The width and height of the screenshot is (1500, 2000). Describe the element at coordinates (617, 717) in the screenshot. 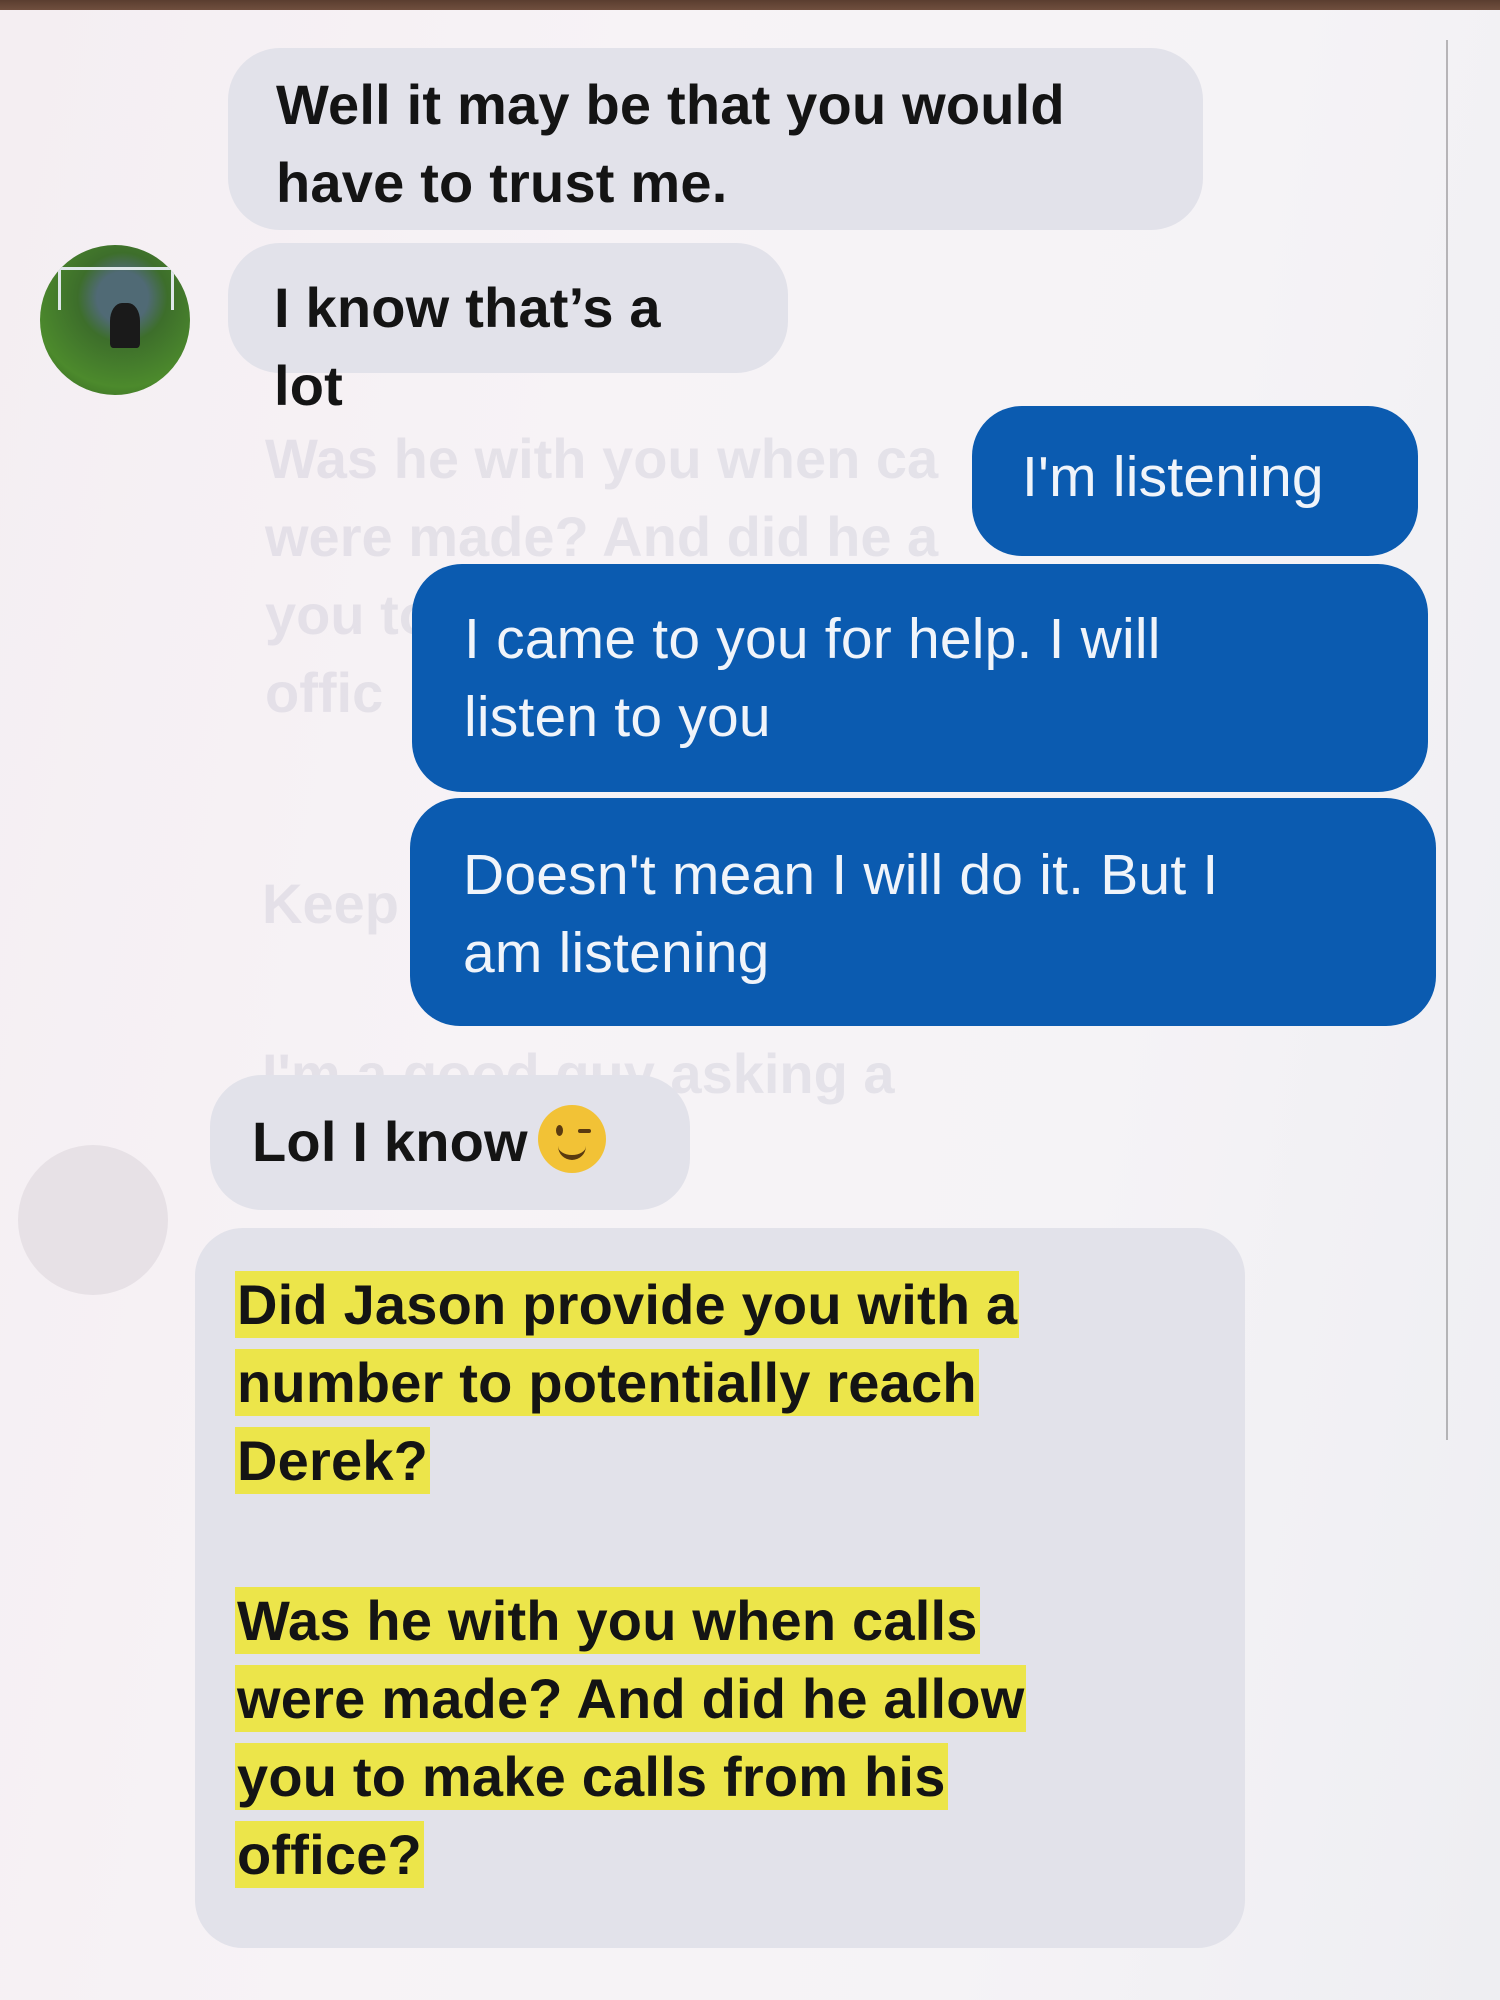

I see `message-text-line: listen to you` at that location.